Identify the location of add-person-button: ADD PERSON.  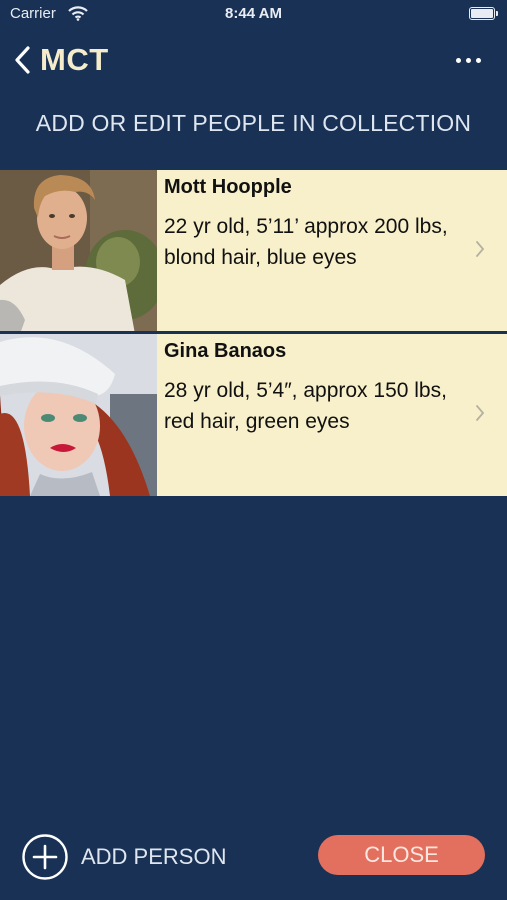
(124, 857).